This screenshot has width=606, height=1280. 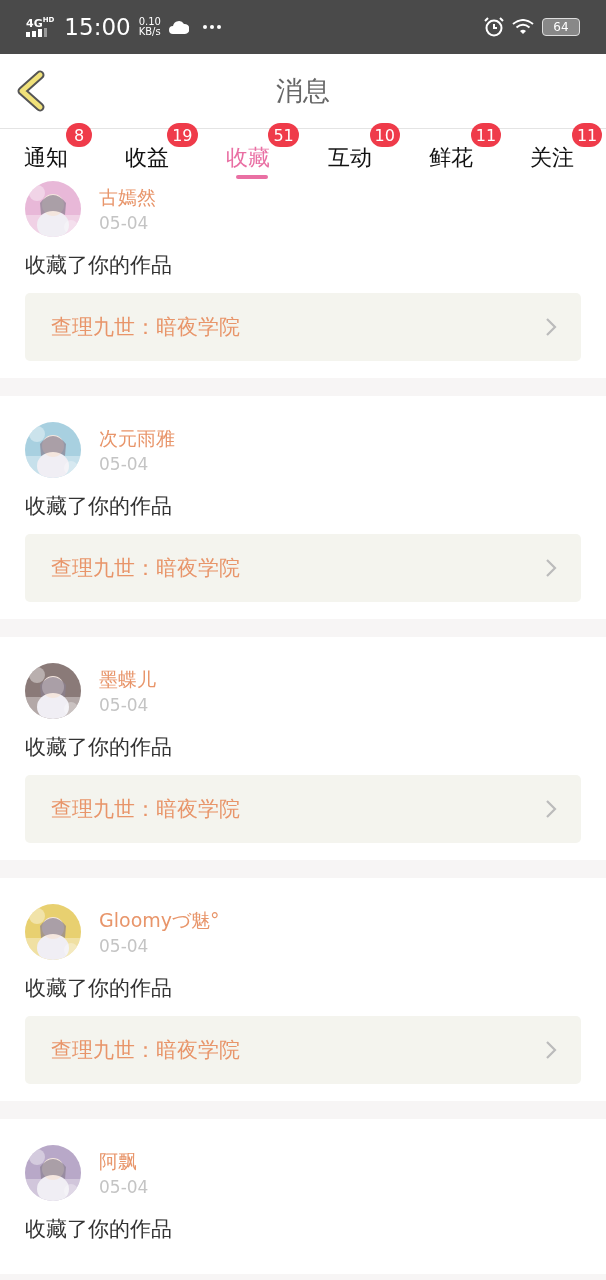 What do you see at coordinates (303, 91) in the screenshot?
I see `page-title: 消息` at bounding box center [303, 91].